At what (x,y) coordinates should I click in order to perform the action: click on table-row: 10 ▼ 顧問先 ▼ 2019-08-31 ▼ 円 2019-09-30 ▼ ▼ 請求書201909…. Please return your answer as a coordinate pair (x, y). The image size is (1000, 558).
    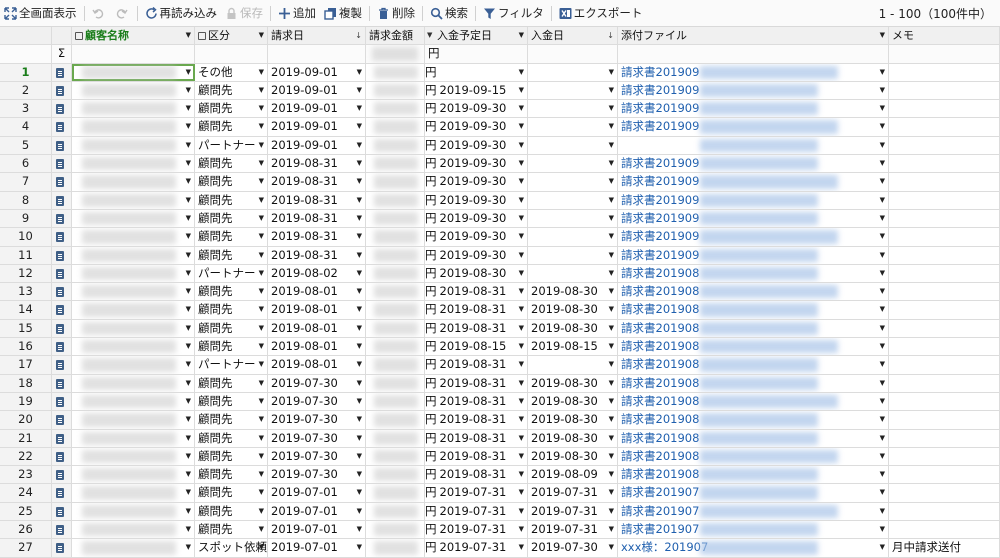
    Looking at the image, I should click on (500, 237).